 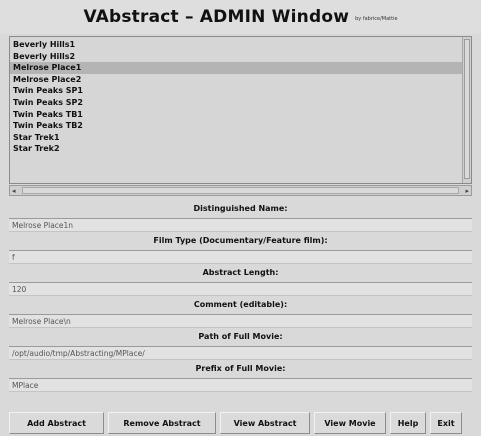 I want to click on list-item: Beverly Hills1, so click(x=236, y=45).